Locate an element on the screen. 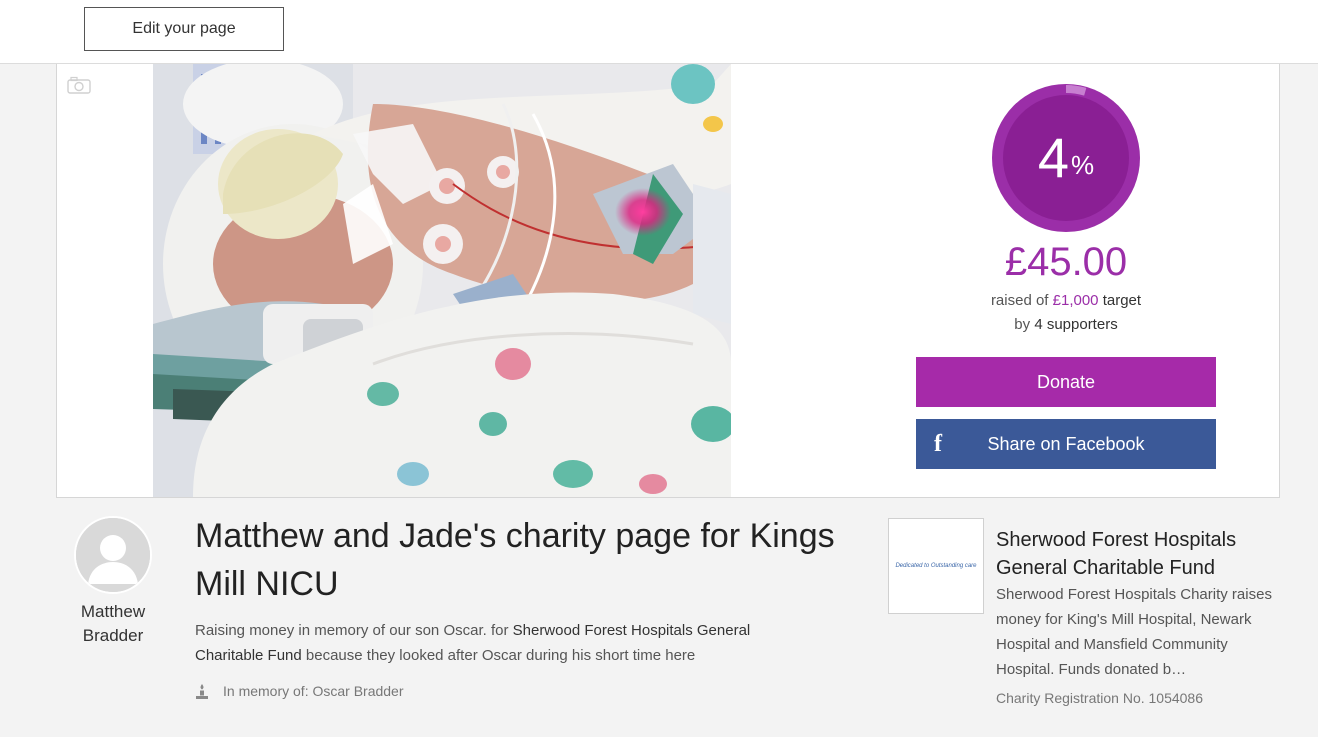 Image resolution: width=1318 pixels, height=737 pixels. target-line: raised of £1,000 target is located at coordinates (1066, 300).